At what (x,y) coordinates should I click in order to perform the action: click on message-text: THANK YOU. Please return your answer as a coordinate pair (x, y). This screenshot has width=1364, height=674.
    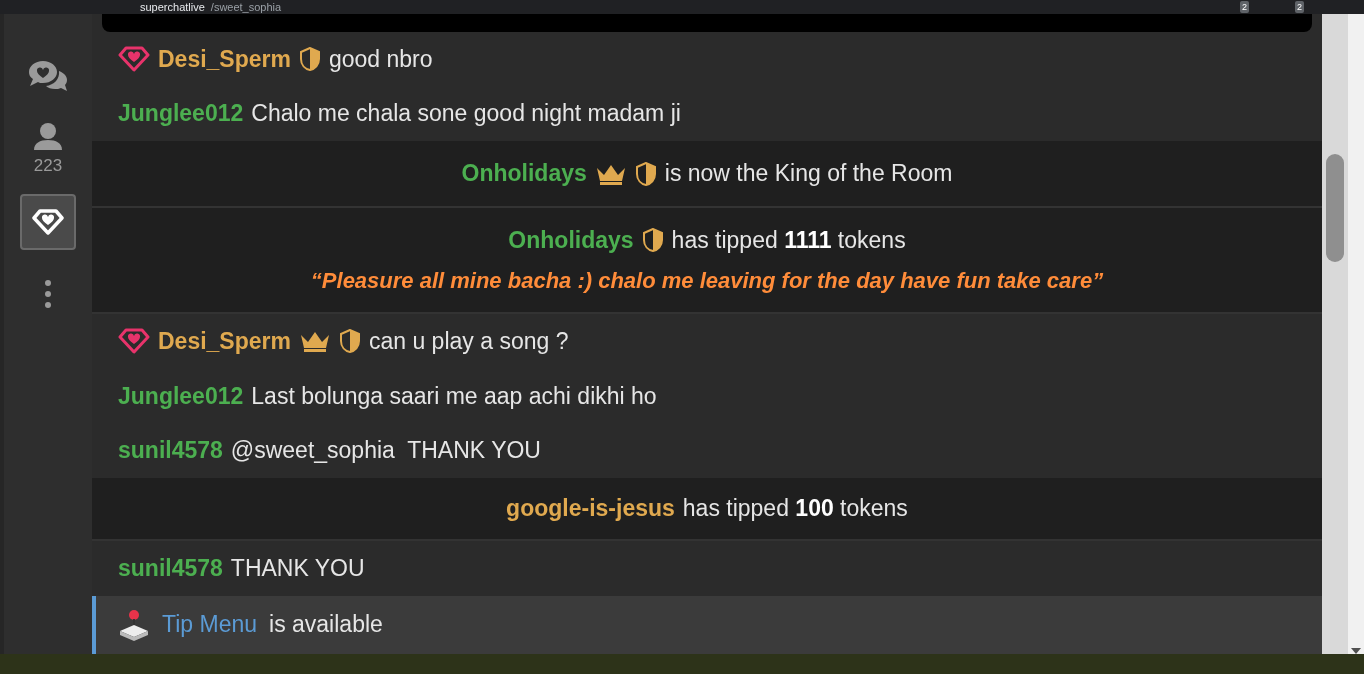
    Looking at the image, I should click on (297, 568).